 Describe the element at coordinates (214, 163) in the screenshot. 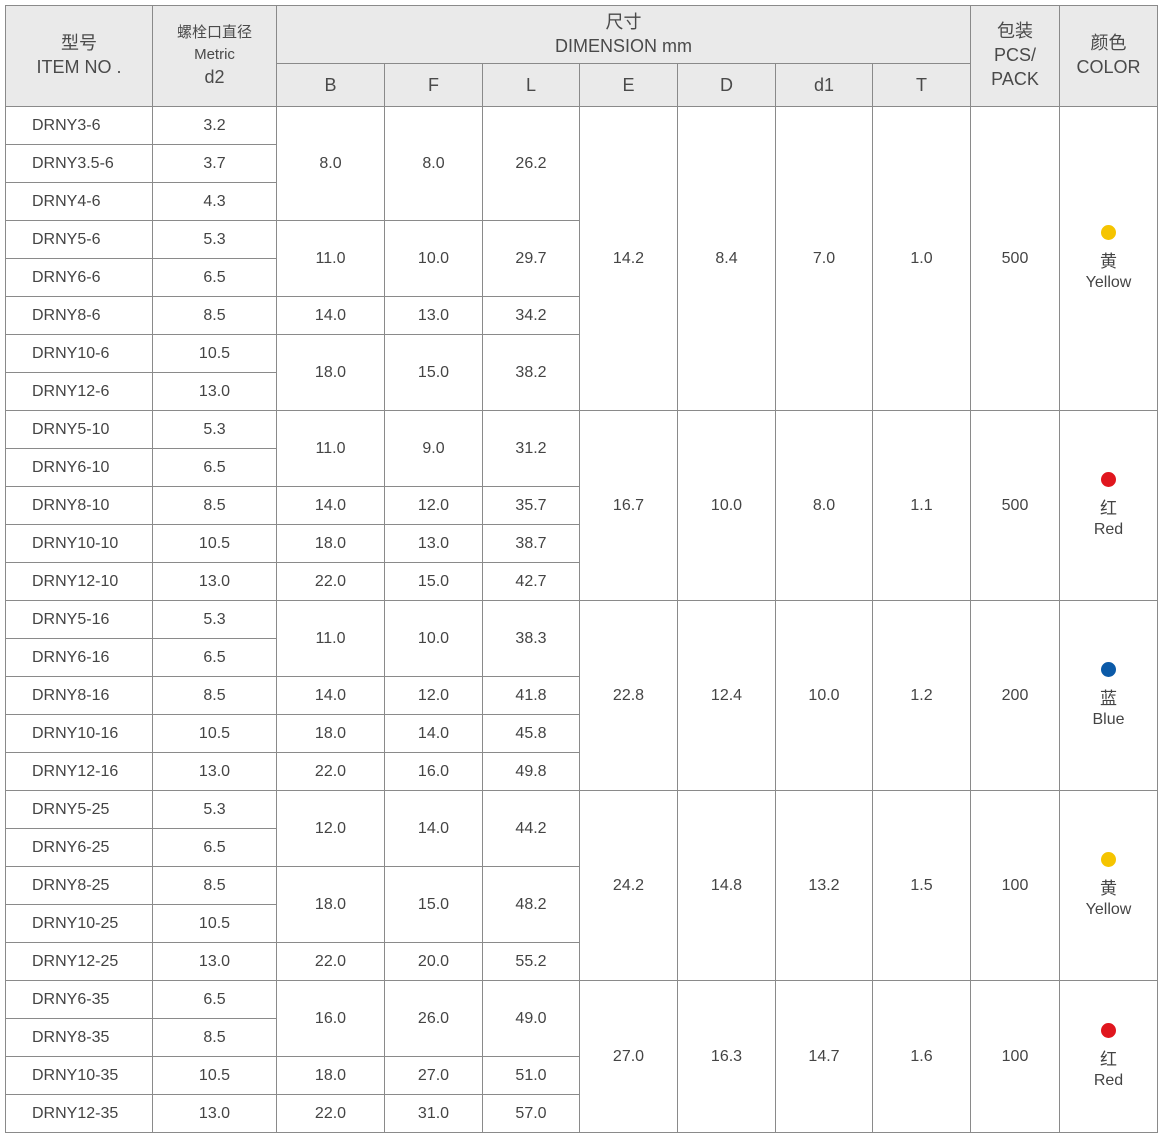

I see `cell-d2: 3.7` at that location.